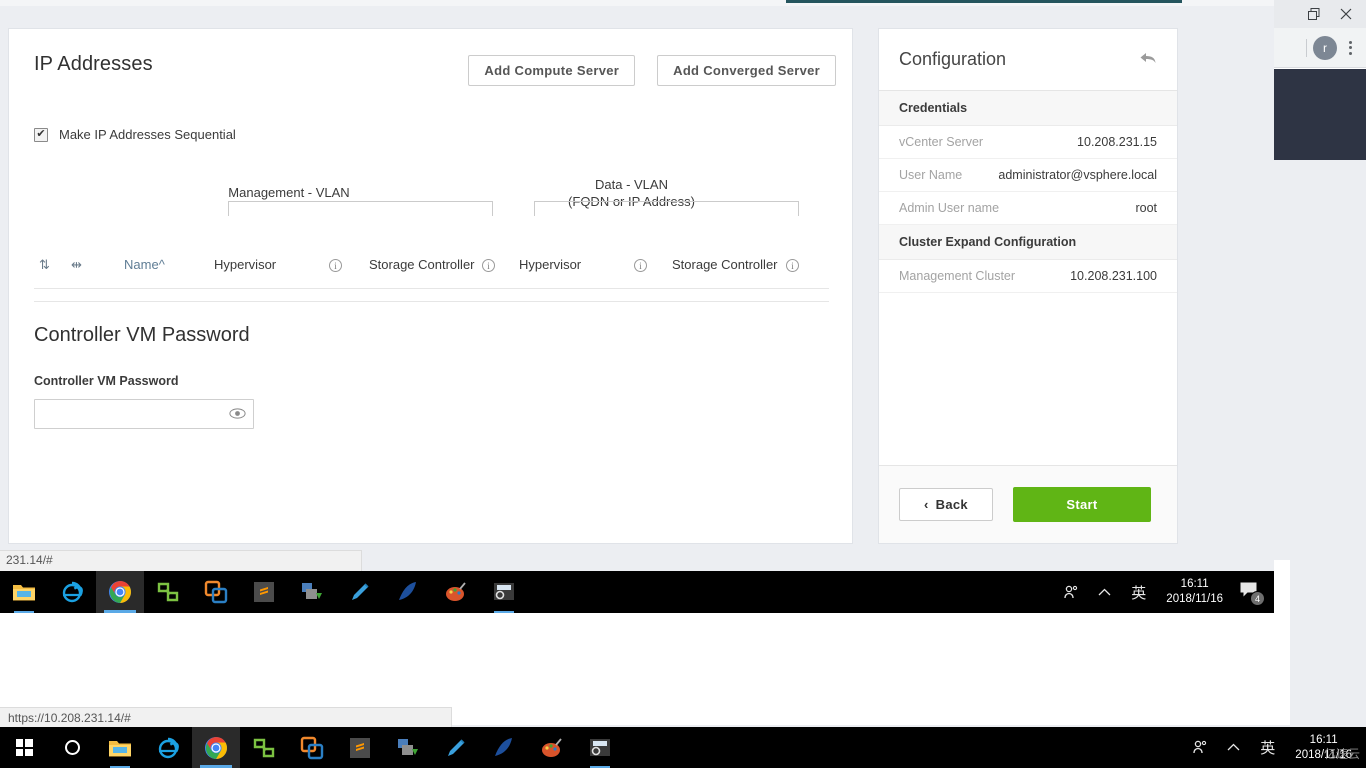 The image size is (1366, 768). What do you see at coordinates (335, 265) in the screenshot?
I see `mgmt-hypervisor-info-icon: i` at bounding box center [335, 265].